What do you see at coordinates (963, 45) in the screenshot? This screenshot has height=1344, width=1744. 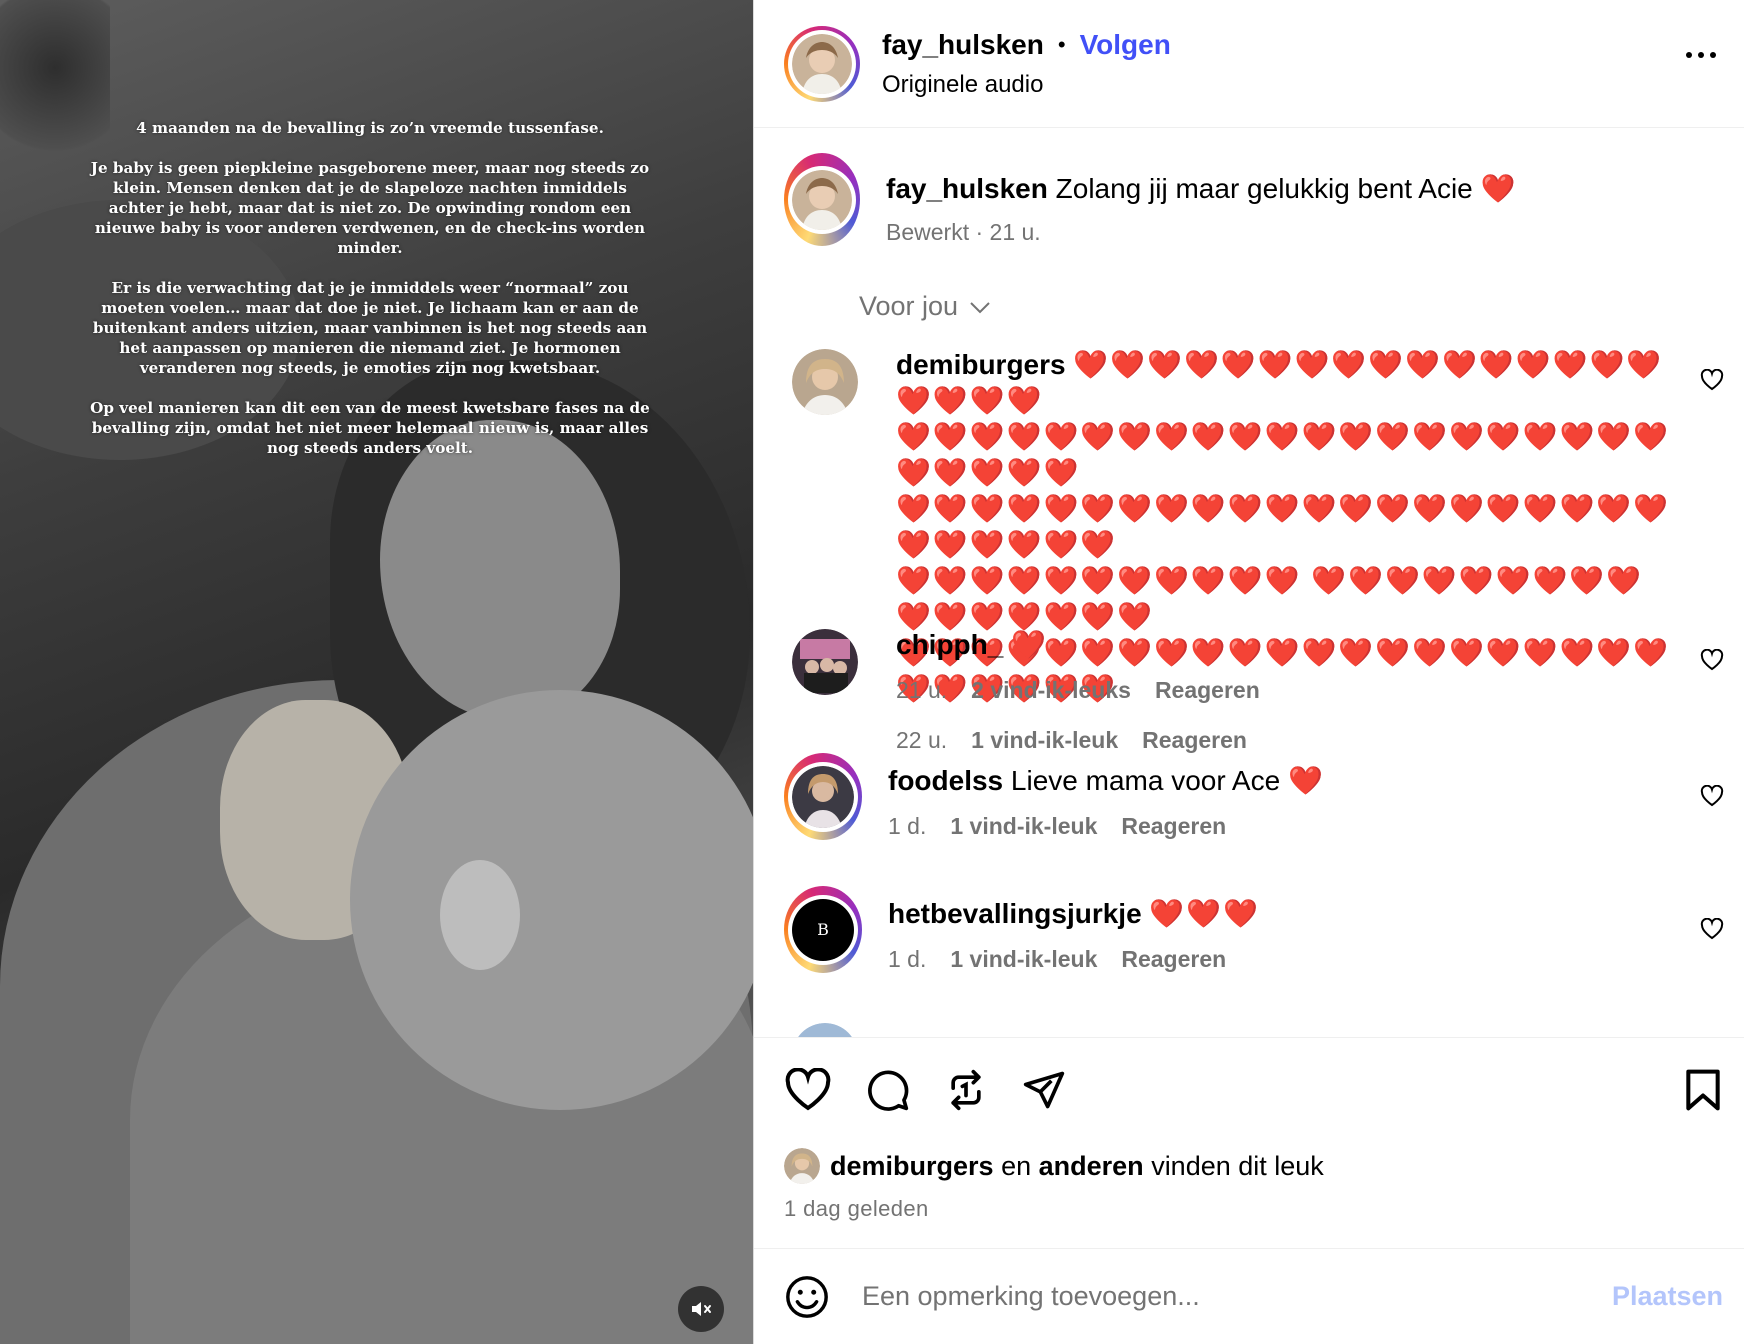 I see `author-username: fay_hulsken` at bounding box center [963, 45].